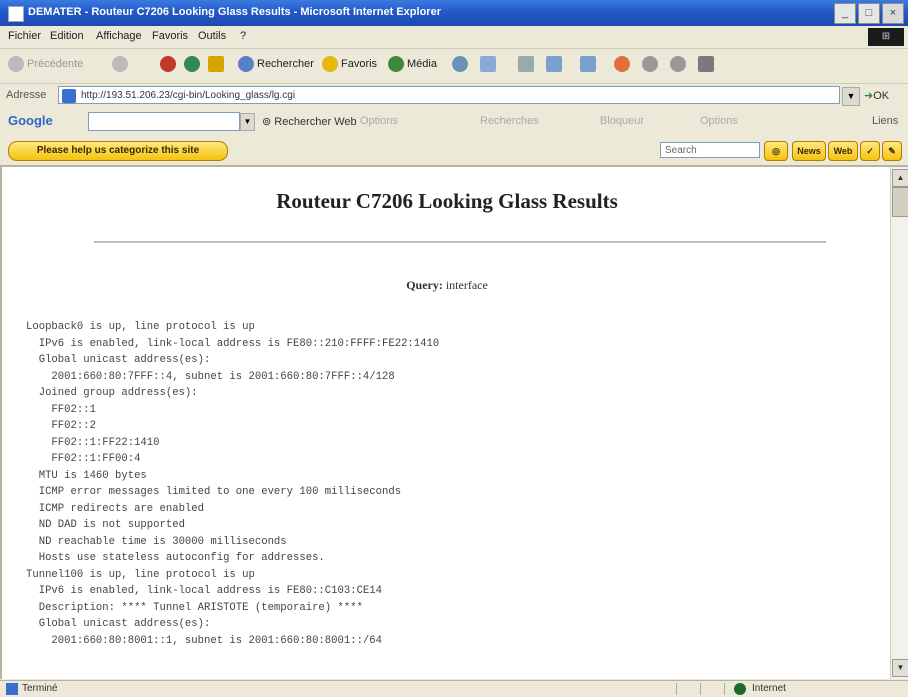 Image resolution: width=908 pixels, height=697 pixels. Describe the element at coordinates (809, 151) in the screenshot. I see `news-button: News` at that location.